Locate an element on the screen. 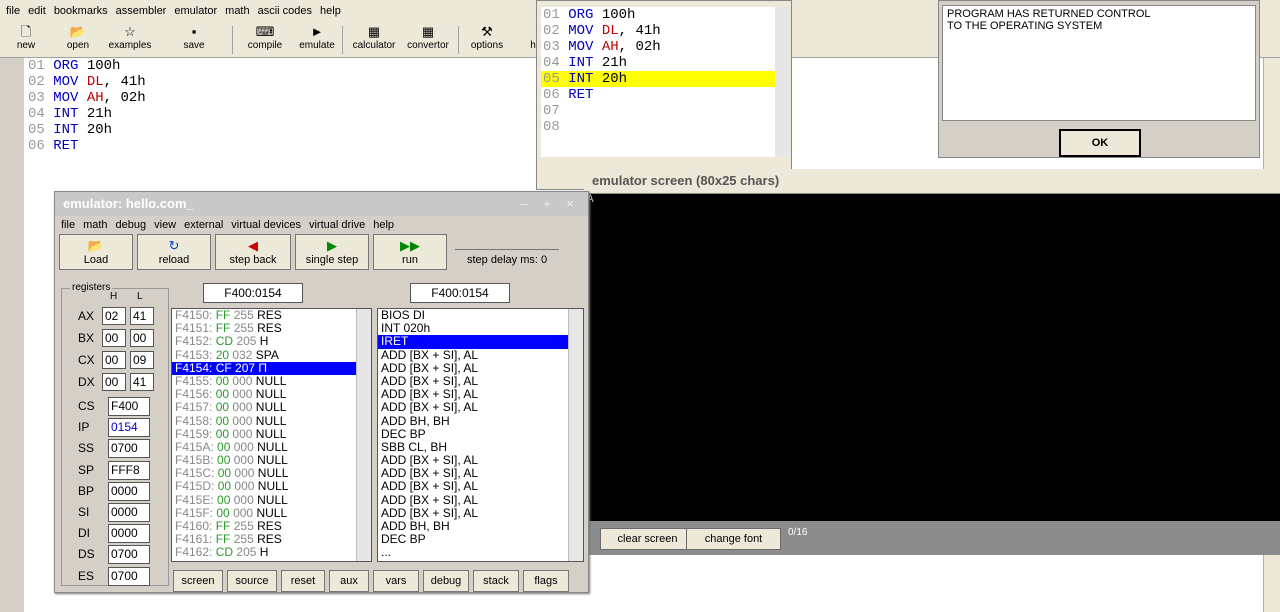  emu-menu-view: view is located at coordinates (165, 225).